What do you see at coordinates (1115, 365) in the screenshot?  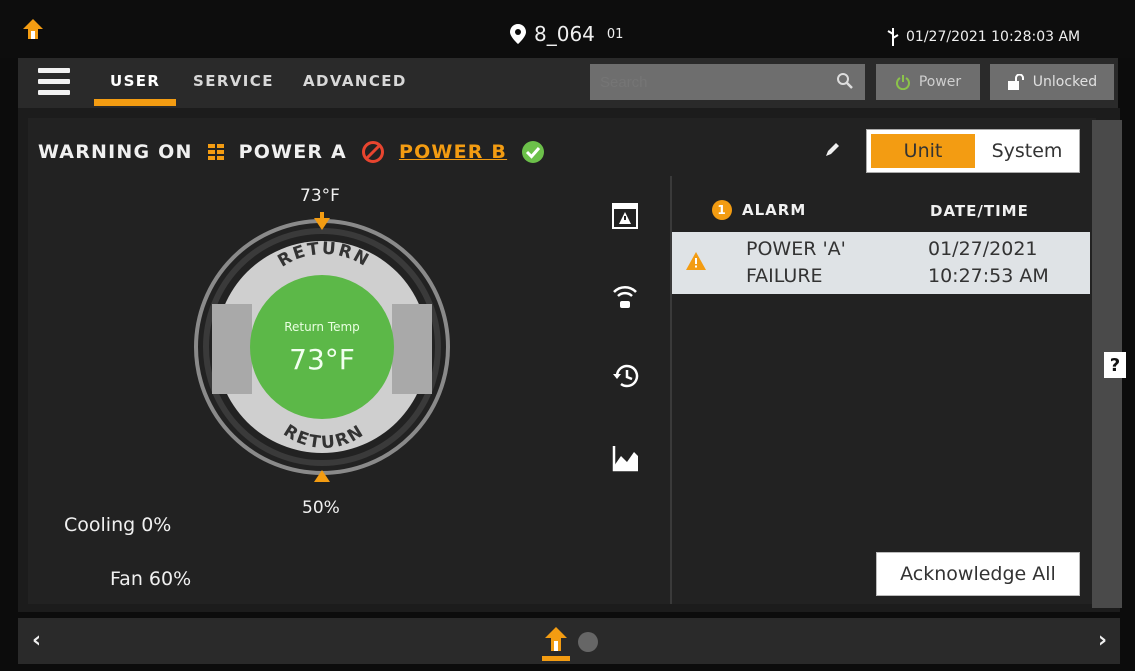 I see `help-button: ?` at bounding box center [1115, 365].